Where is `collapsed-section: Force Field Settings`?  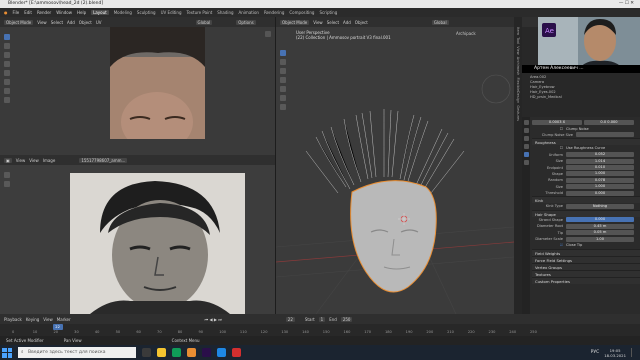 collapsed-section: Force Field Settings is located at coordinates (586, 259).